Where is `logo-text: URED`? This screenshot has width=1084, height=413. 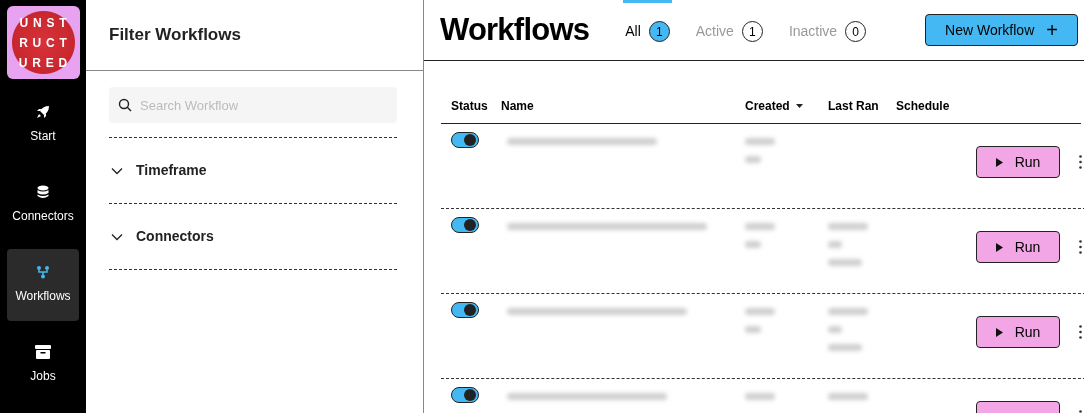 logo-text: URED is located at coordinates (44, 63).